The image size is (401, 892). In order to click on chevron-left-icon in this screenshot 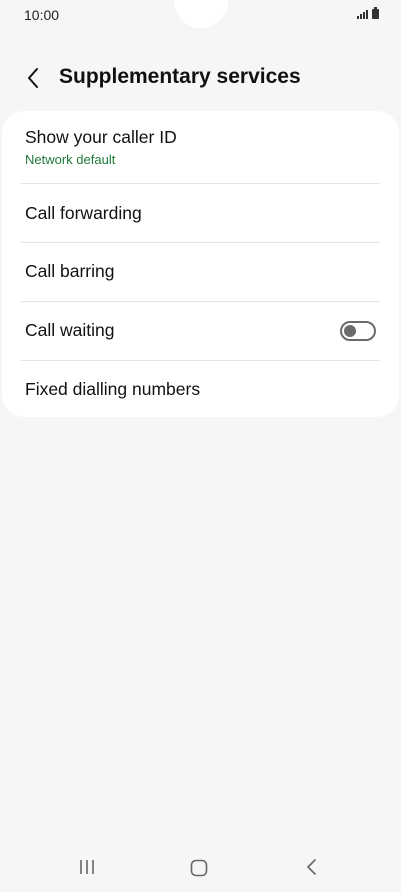, I will do `click(33, 78)`.